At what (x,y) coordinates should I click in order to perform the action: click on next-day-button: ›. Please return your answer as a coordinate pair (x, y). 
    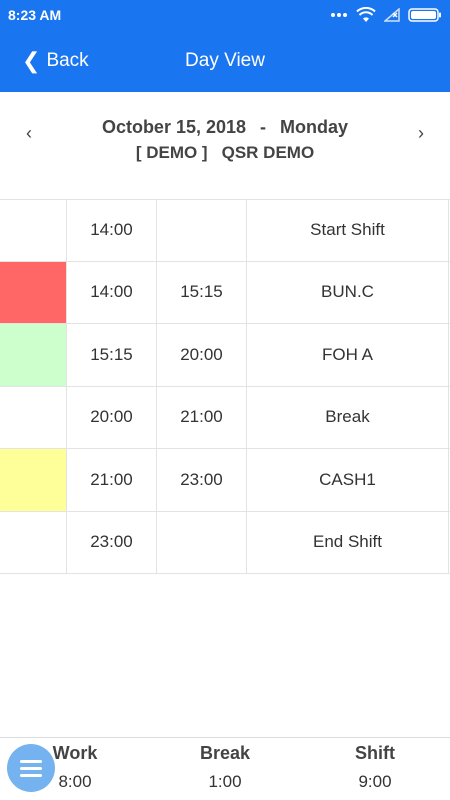
    Looking at the image, I should click on (421, 133).